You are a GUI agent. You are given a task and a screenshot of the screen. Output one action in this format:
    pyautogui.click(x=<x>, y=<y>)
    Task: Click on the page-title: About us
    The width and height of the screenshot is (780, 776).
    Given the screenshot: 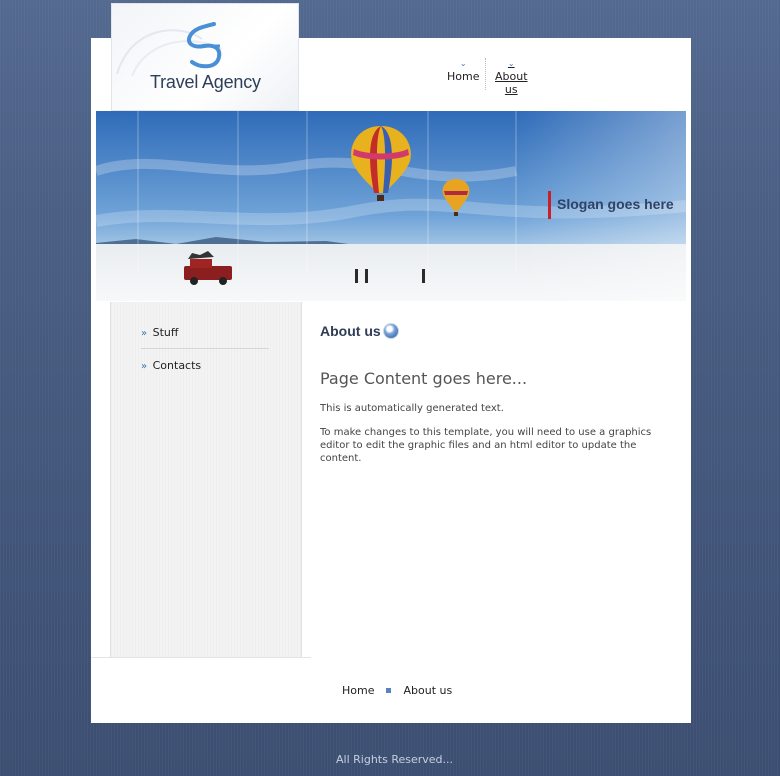 What is the action you would take?
    pyautogui.click(x=350, y=331)
    